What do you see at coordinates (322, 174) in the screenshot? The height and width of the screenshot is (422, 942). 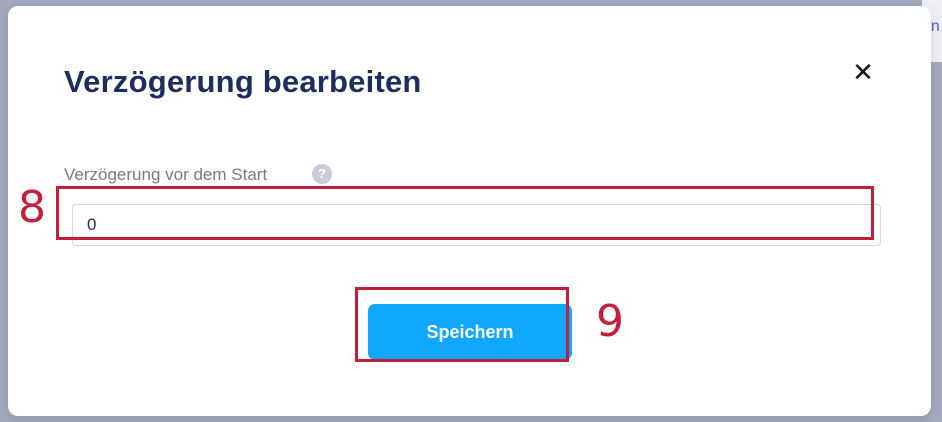 I see `help-icon: ?` at bounding box center [322, 174].